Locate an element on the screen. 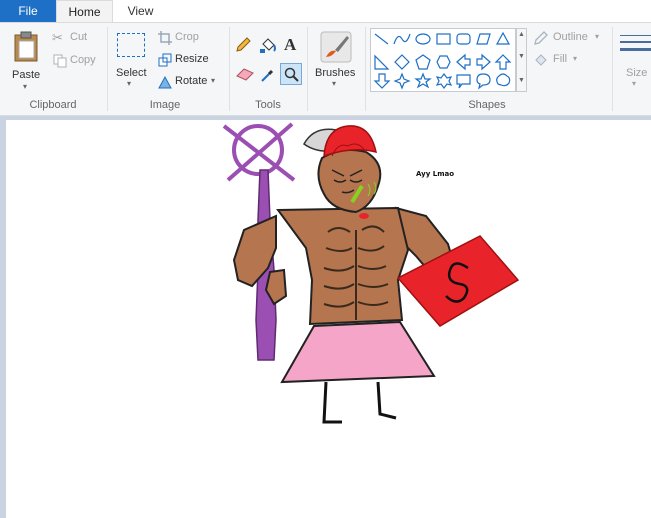 The image size is (651, 518). hexagon-shape-icon is located at coordinates (443, 62).